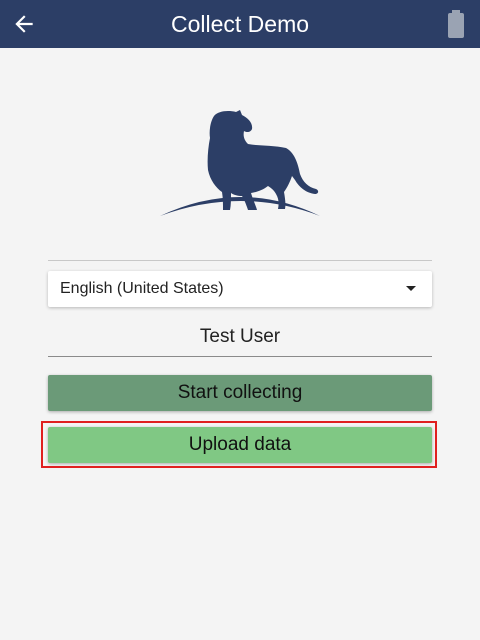  Describe the element at coordinates (240, 445) in the screenshot. I see `upload-data-button: Upload data` at that location.